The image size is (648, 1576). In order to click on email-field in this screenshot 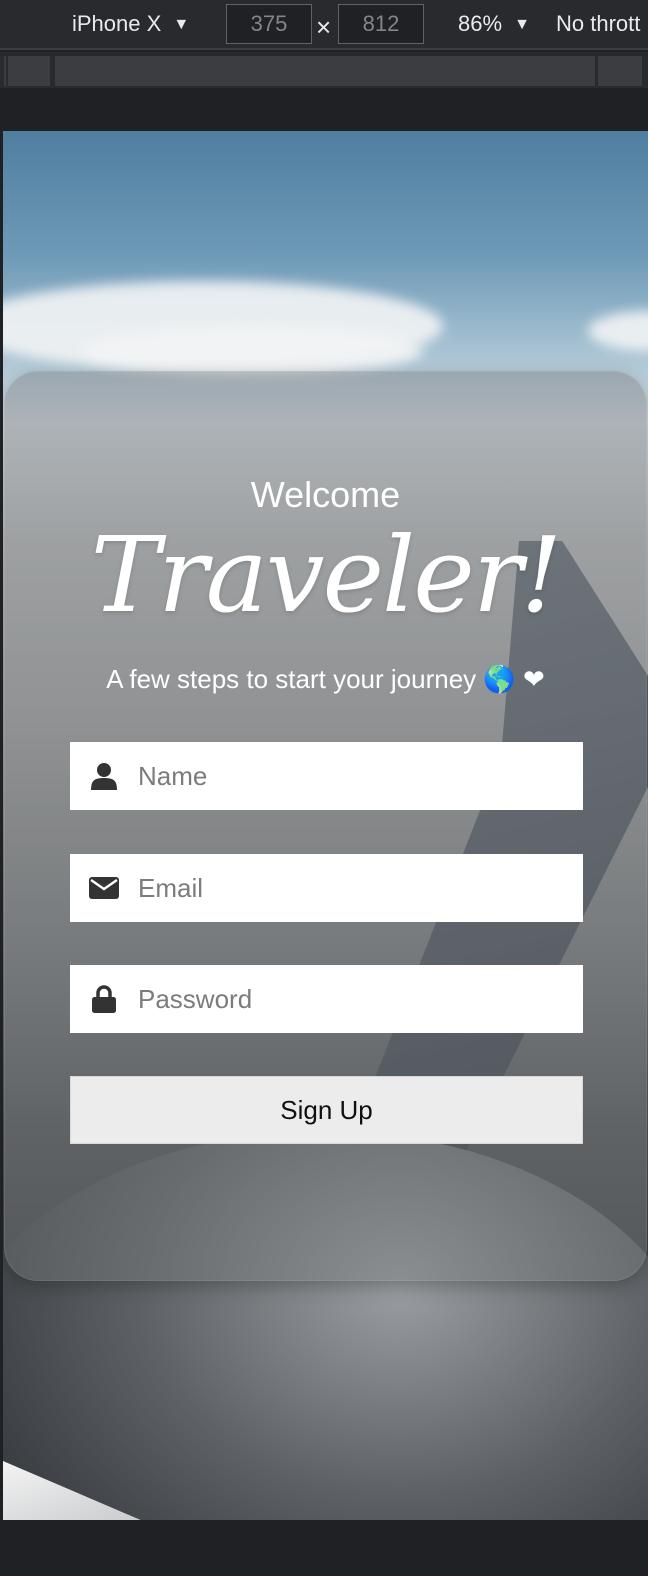, I will do `click(326, 888)`.